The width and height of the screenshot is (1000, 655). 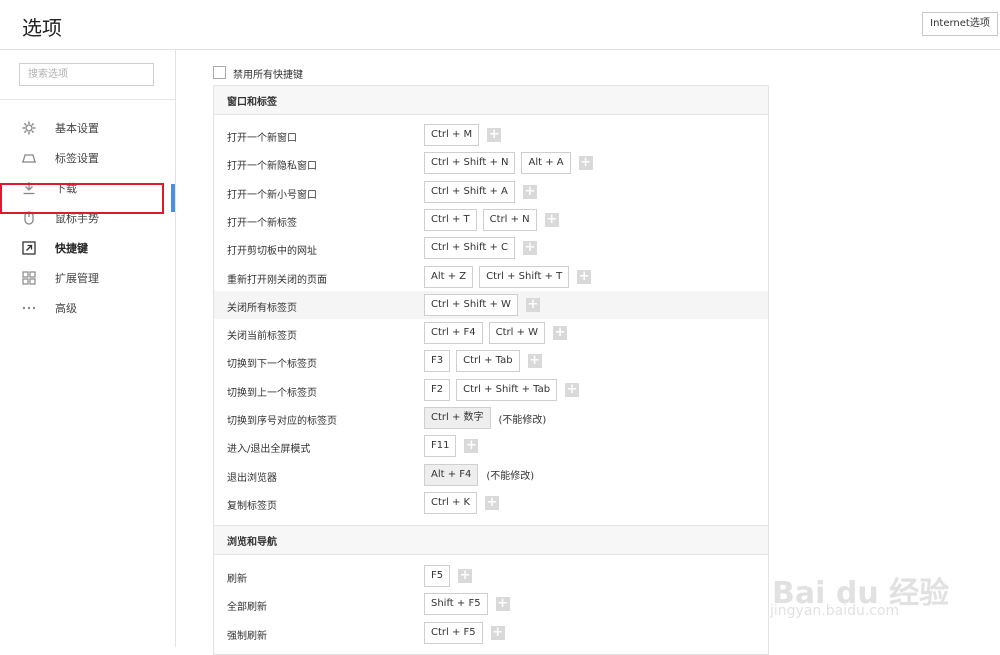 I want to click on more-icon, so click(x=29, y=308).